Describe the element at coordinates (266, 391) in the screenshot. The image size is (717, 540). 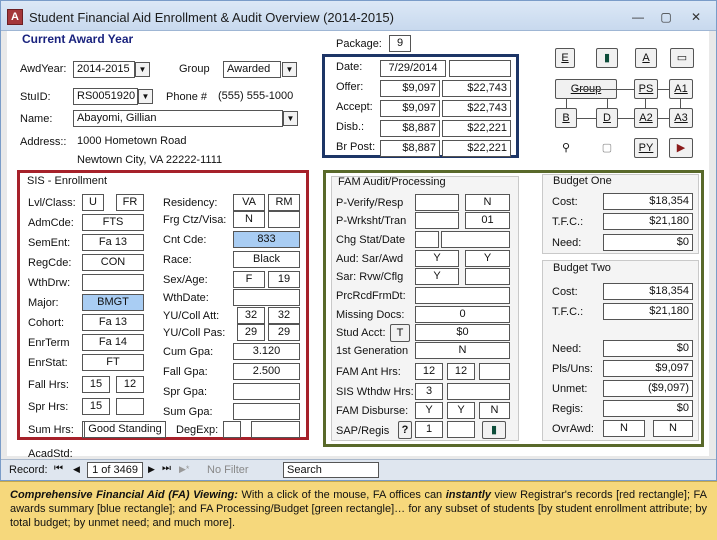
I see `sprgpa-field` at that location.